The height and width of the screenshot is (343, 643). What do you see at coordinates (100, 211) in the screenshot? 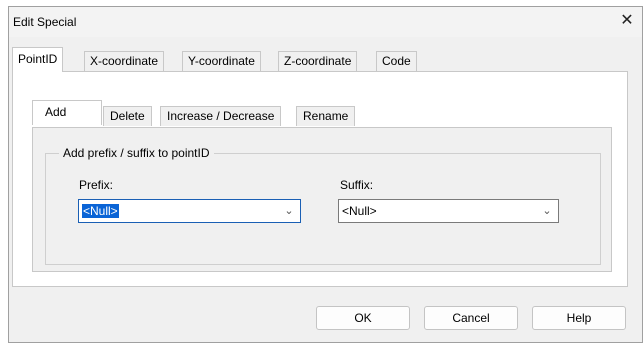
I see `prefix-value: <Null>` at bounding box center [100, 211].